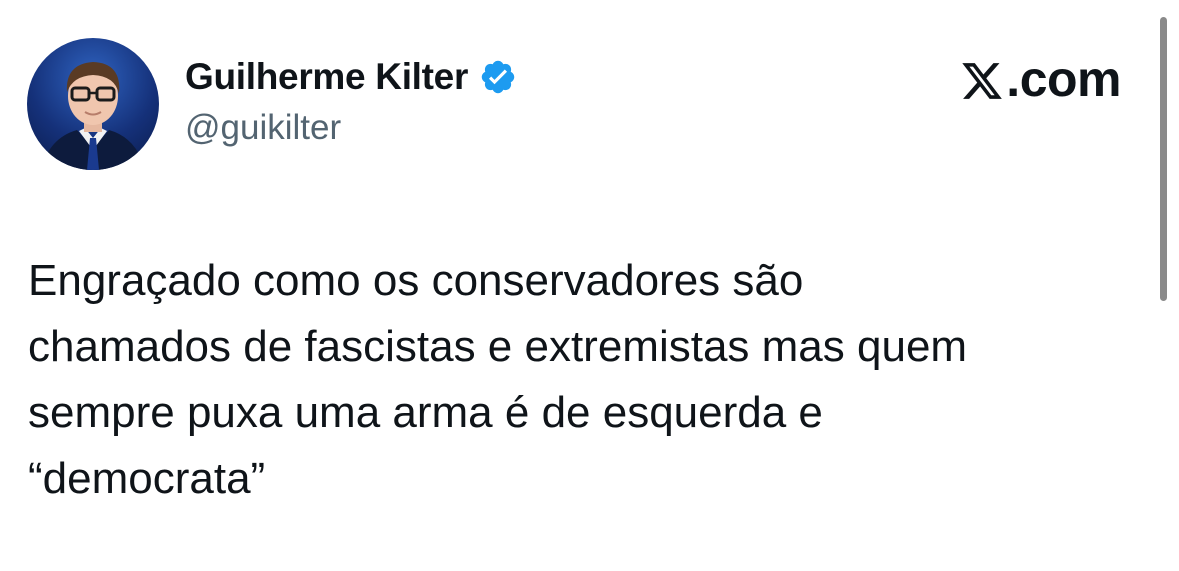  Describe the element at coordinates (498, 77) in the screenshot. I see `verified-badge-icon` at that location.